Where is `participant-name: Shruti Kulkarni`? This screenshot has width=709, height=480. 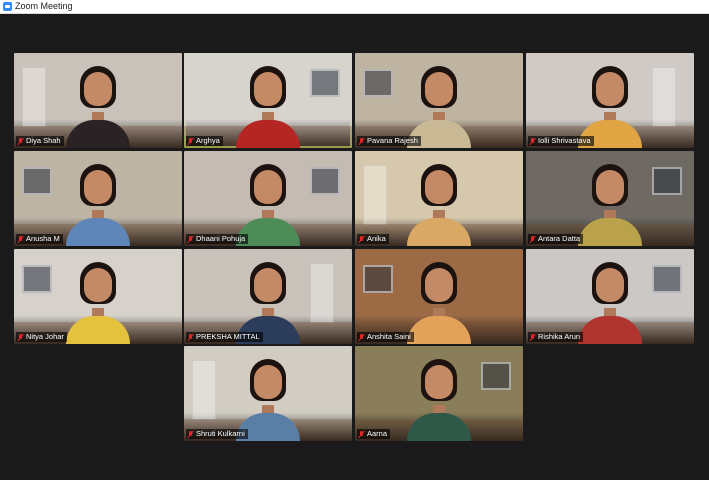
participant-name: Shruti Kulkarni is located at coordinates (220, 433).